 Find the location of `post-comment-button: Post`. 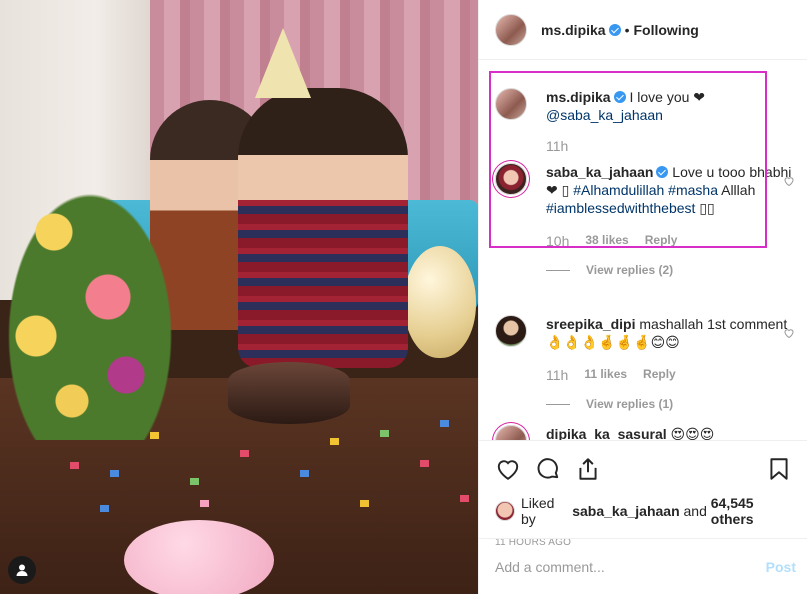

post-comment-button: Post is located at coordinates (781, 567).